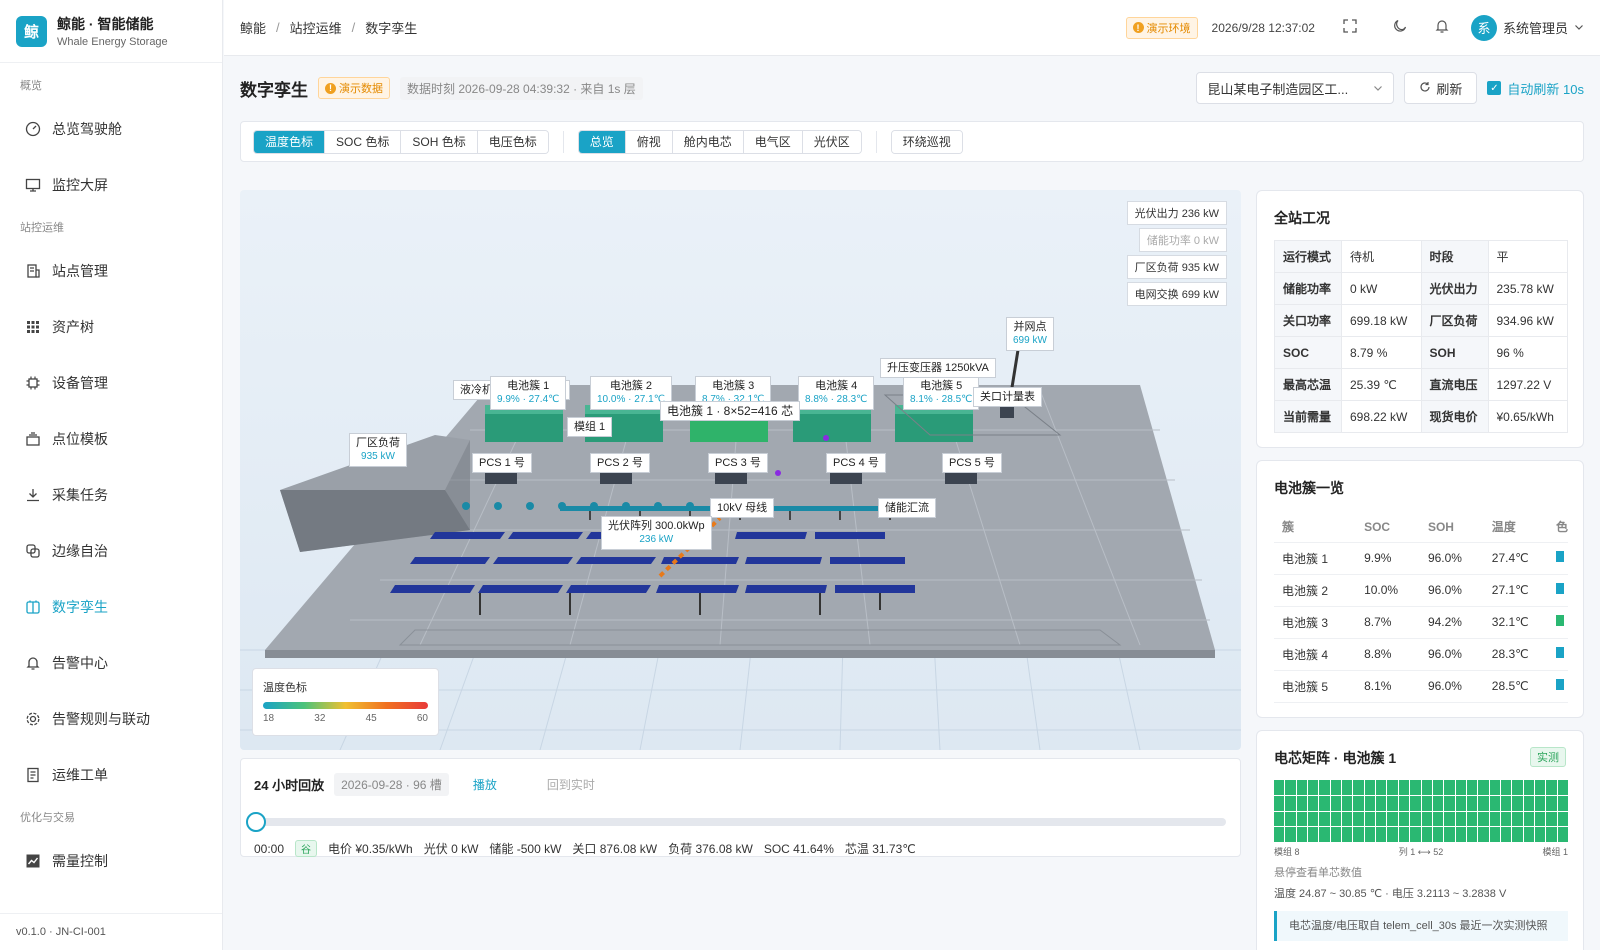  What do you see at coordinates (620, 463) in the screenshot?
I see `pcs-label-2: PCS 2 号` at bounding box center [620, 463].